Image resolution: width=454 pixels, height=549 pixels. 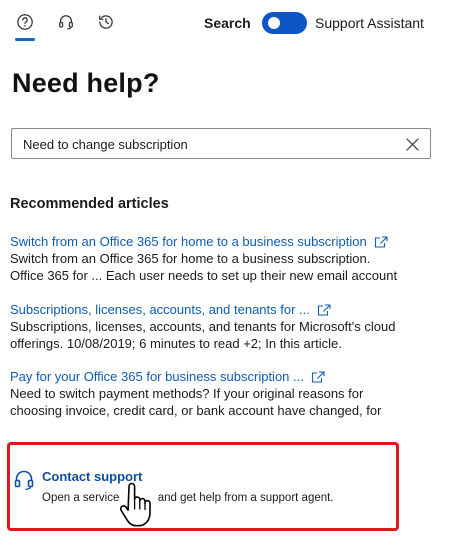 I want to click on page-title: Need help?, so click(x=86, y=83).